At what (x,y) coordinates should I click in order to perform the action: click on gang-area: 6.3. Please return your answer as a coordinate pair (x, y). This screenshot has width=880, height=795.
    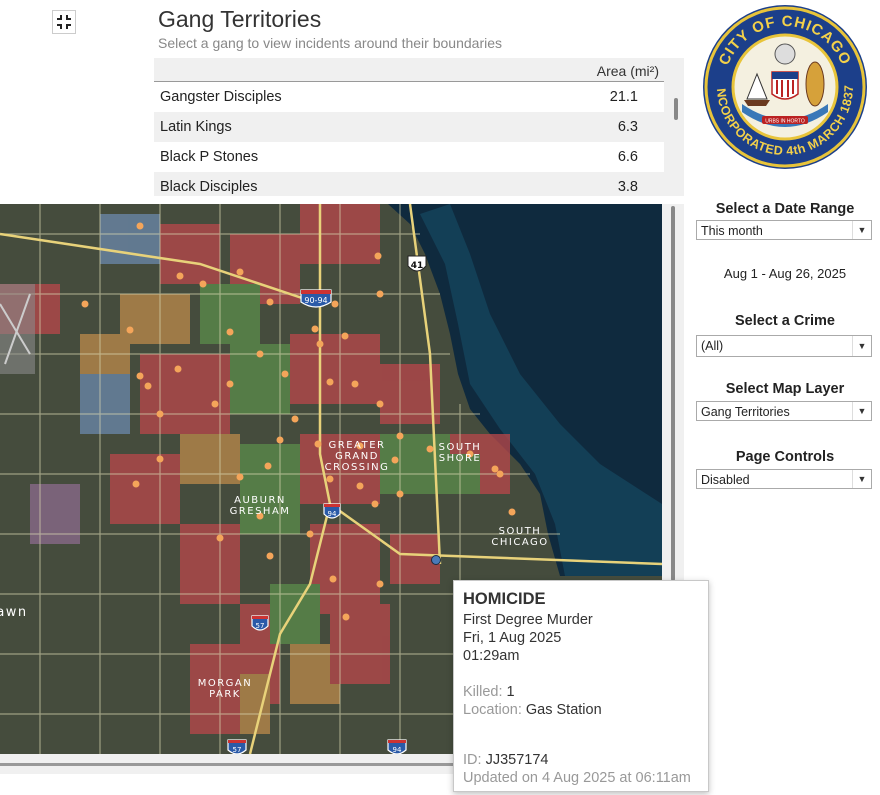
    Looking at the image, I should click on (627, 127).